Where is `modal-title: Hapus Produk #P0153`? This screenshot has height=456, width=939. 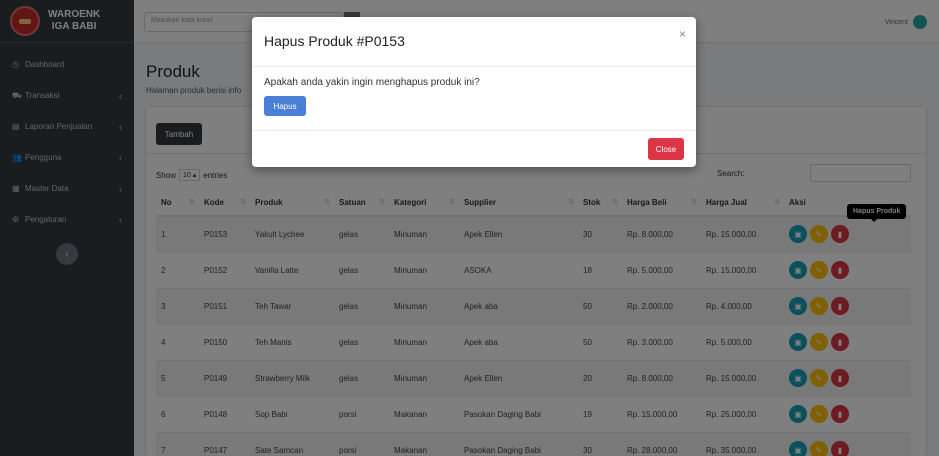
modal-title: Hapus Produk #P0153 is located at coordinates (334, 41).